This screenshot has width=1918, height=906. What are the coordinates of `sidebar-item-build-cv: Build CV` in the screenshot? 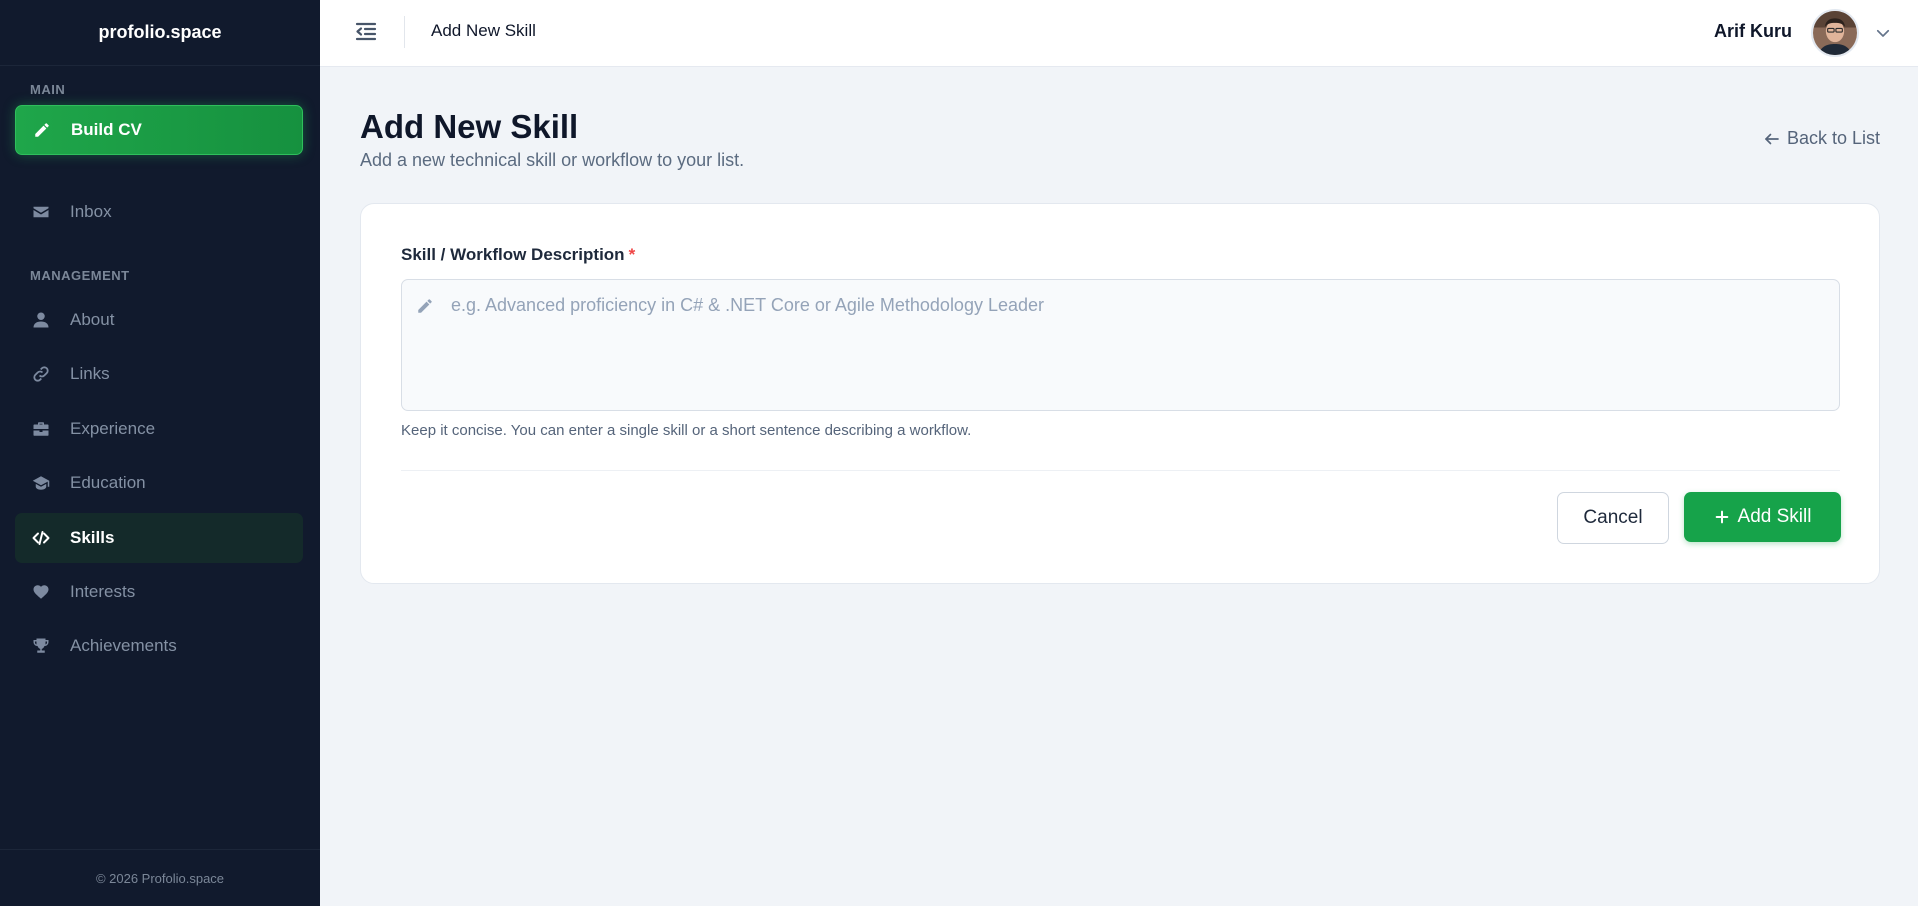 It's located at (159, 130).